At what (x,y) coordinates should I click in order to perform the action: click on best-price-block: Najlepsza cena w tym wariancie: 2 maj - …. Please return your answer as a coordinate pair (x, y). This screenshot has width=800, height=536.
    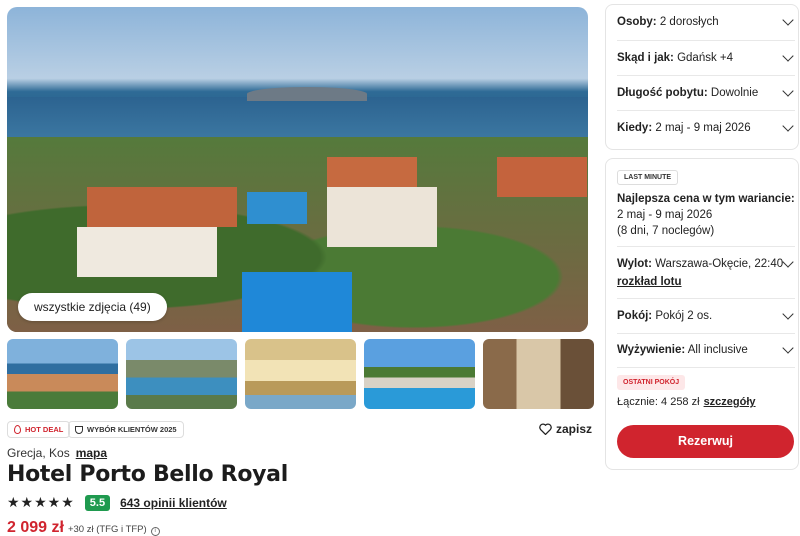
    Looking at the image, I should click on (706, 215).